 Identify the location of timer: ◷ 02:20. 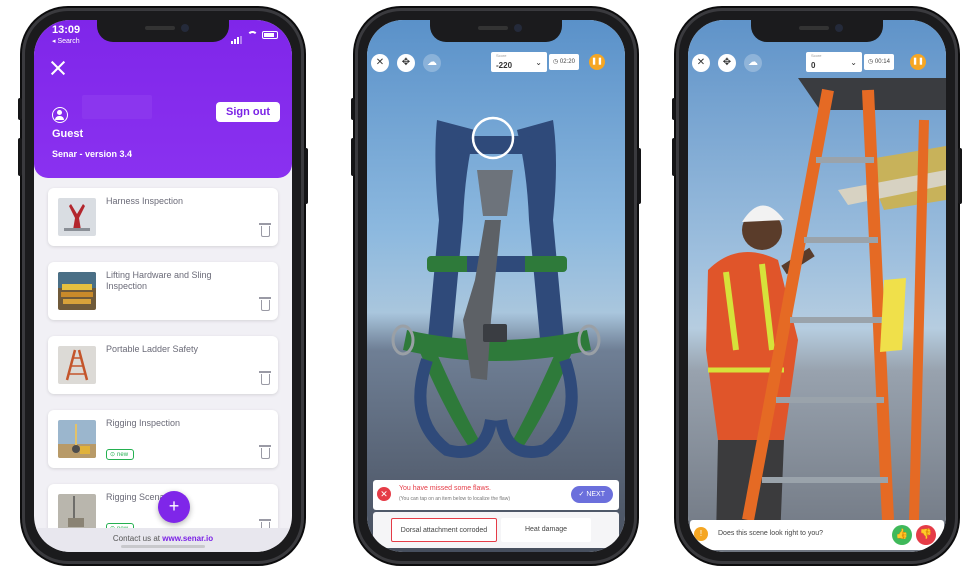
(564, 62).